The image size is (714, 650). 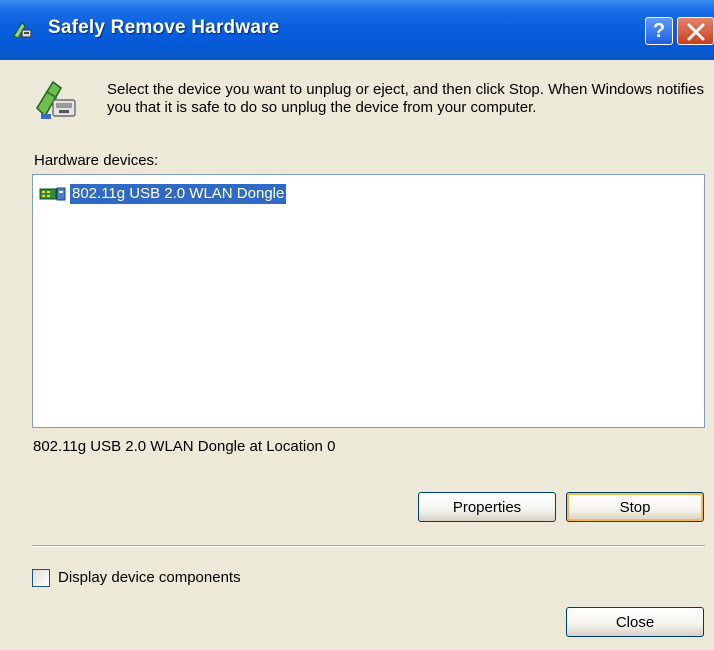 I want to click on stop-button: Stop, so click(x=635, y=507).